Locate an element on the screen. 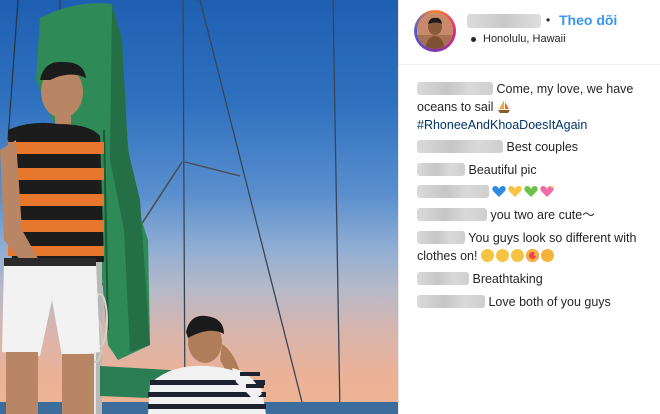 This screenshot has width=660, height=414. location-link: Honolulu, Hawaii is located at coordinates (524, 39).